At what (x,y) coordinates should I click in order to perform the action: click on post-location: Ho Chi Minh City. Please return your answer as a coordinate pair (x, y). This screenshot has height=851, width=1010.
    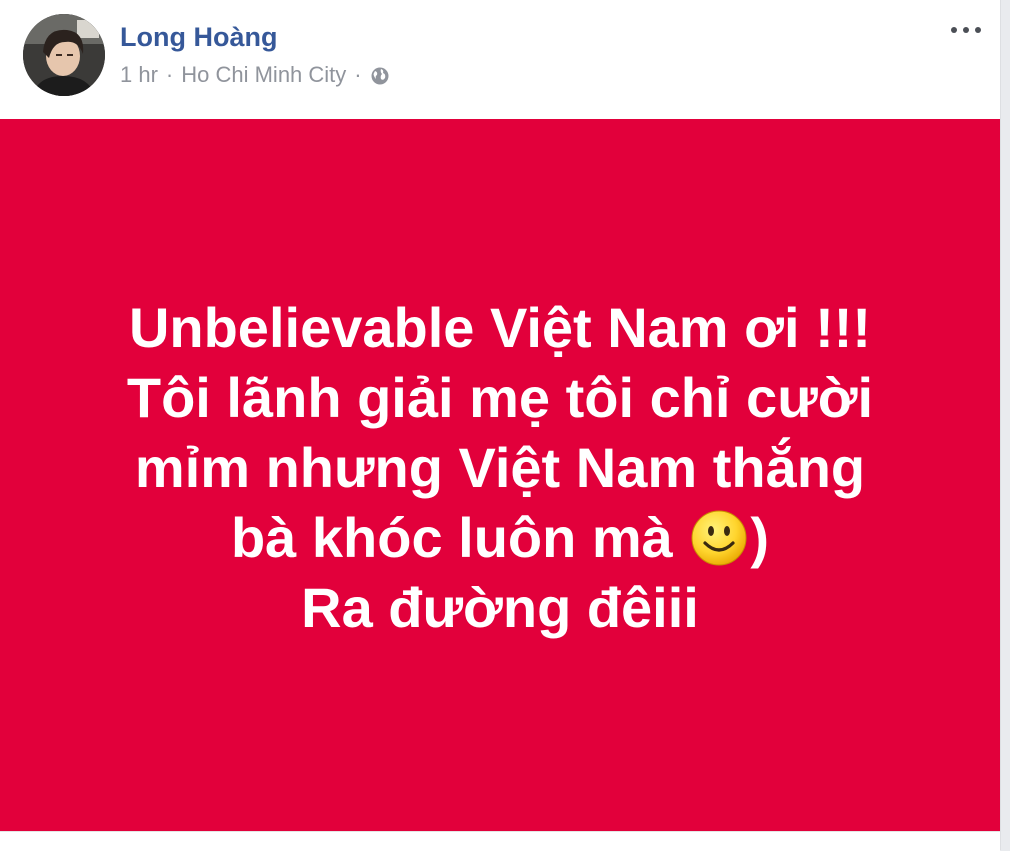
    Looking at the image, I should click on (263, 75).